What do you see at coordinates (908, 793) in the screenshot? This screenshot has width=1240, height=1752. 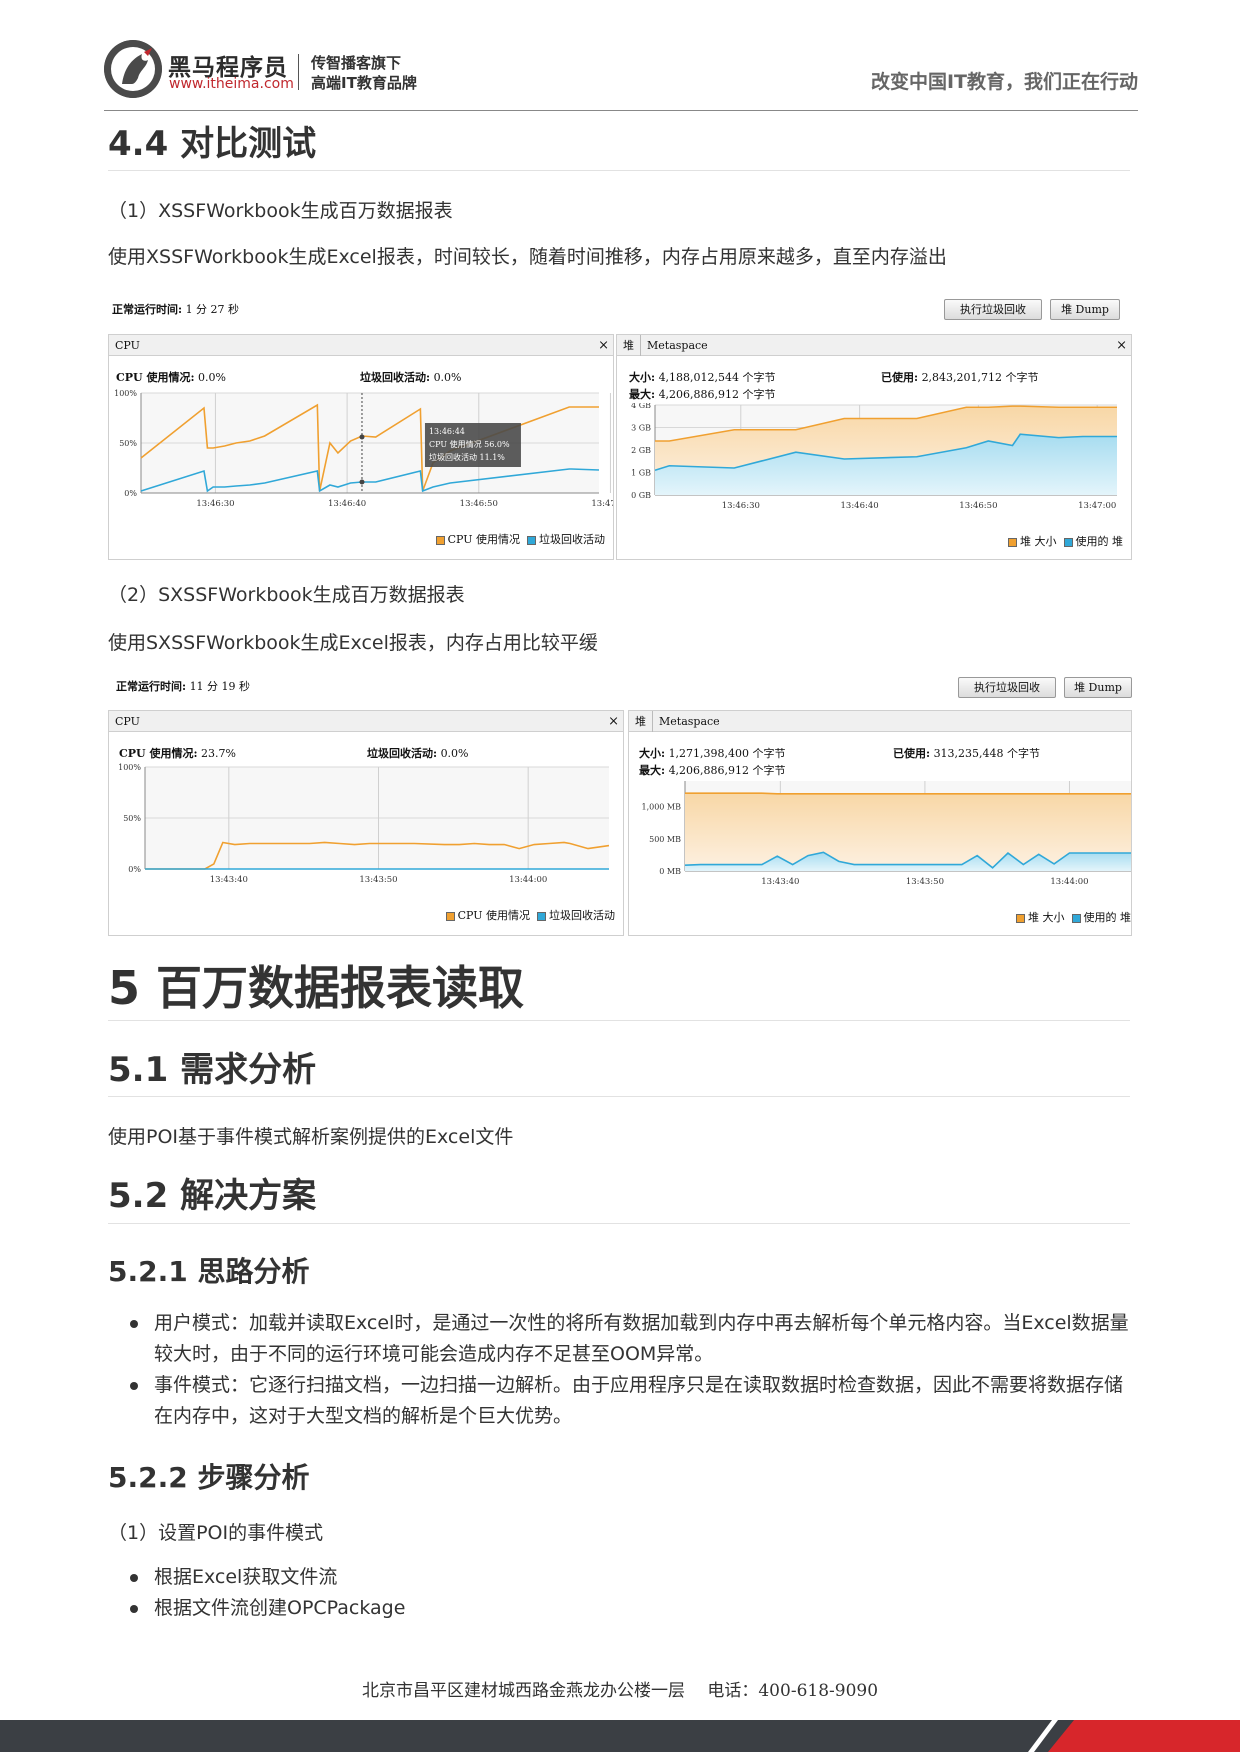 I see `series-line-heap-size` at bounding box center [908, 793].